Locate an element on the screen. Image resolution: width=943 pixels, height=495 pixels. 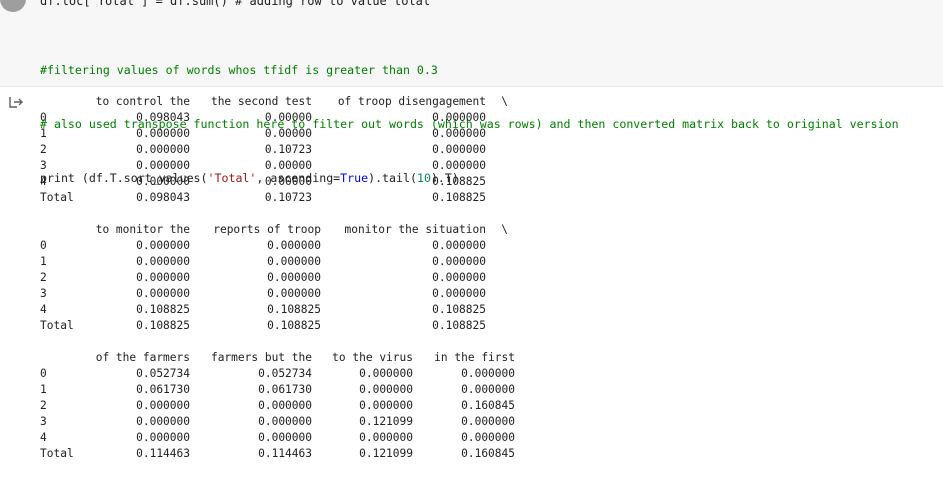
column-header: of troop disengagement is located at coordinates (411, 101).